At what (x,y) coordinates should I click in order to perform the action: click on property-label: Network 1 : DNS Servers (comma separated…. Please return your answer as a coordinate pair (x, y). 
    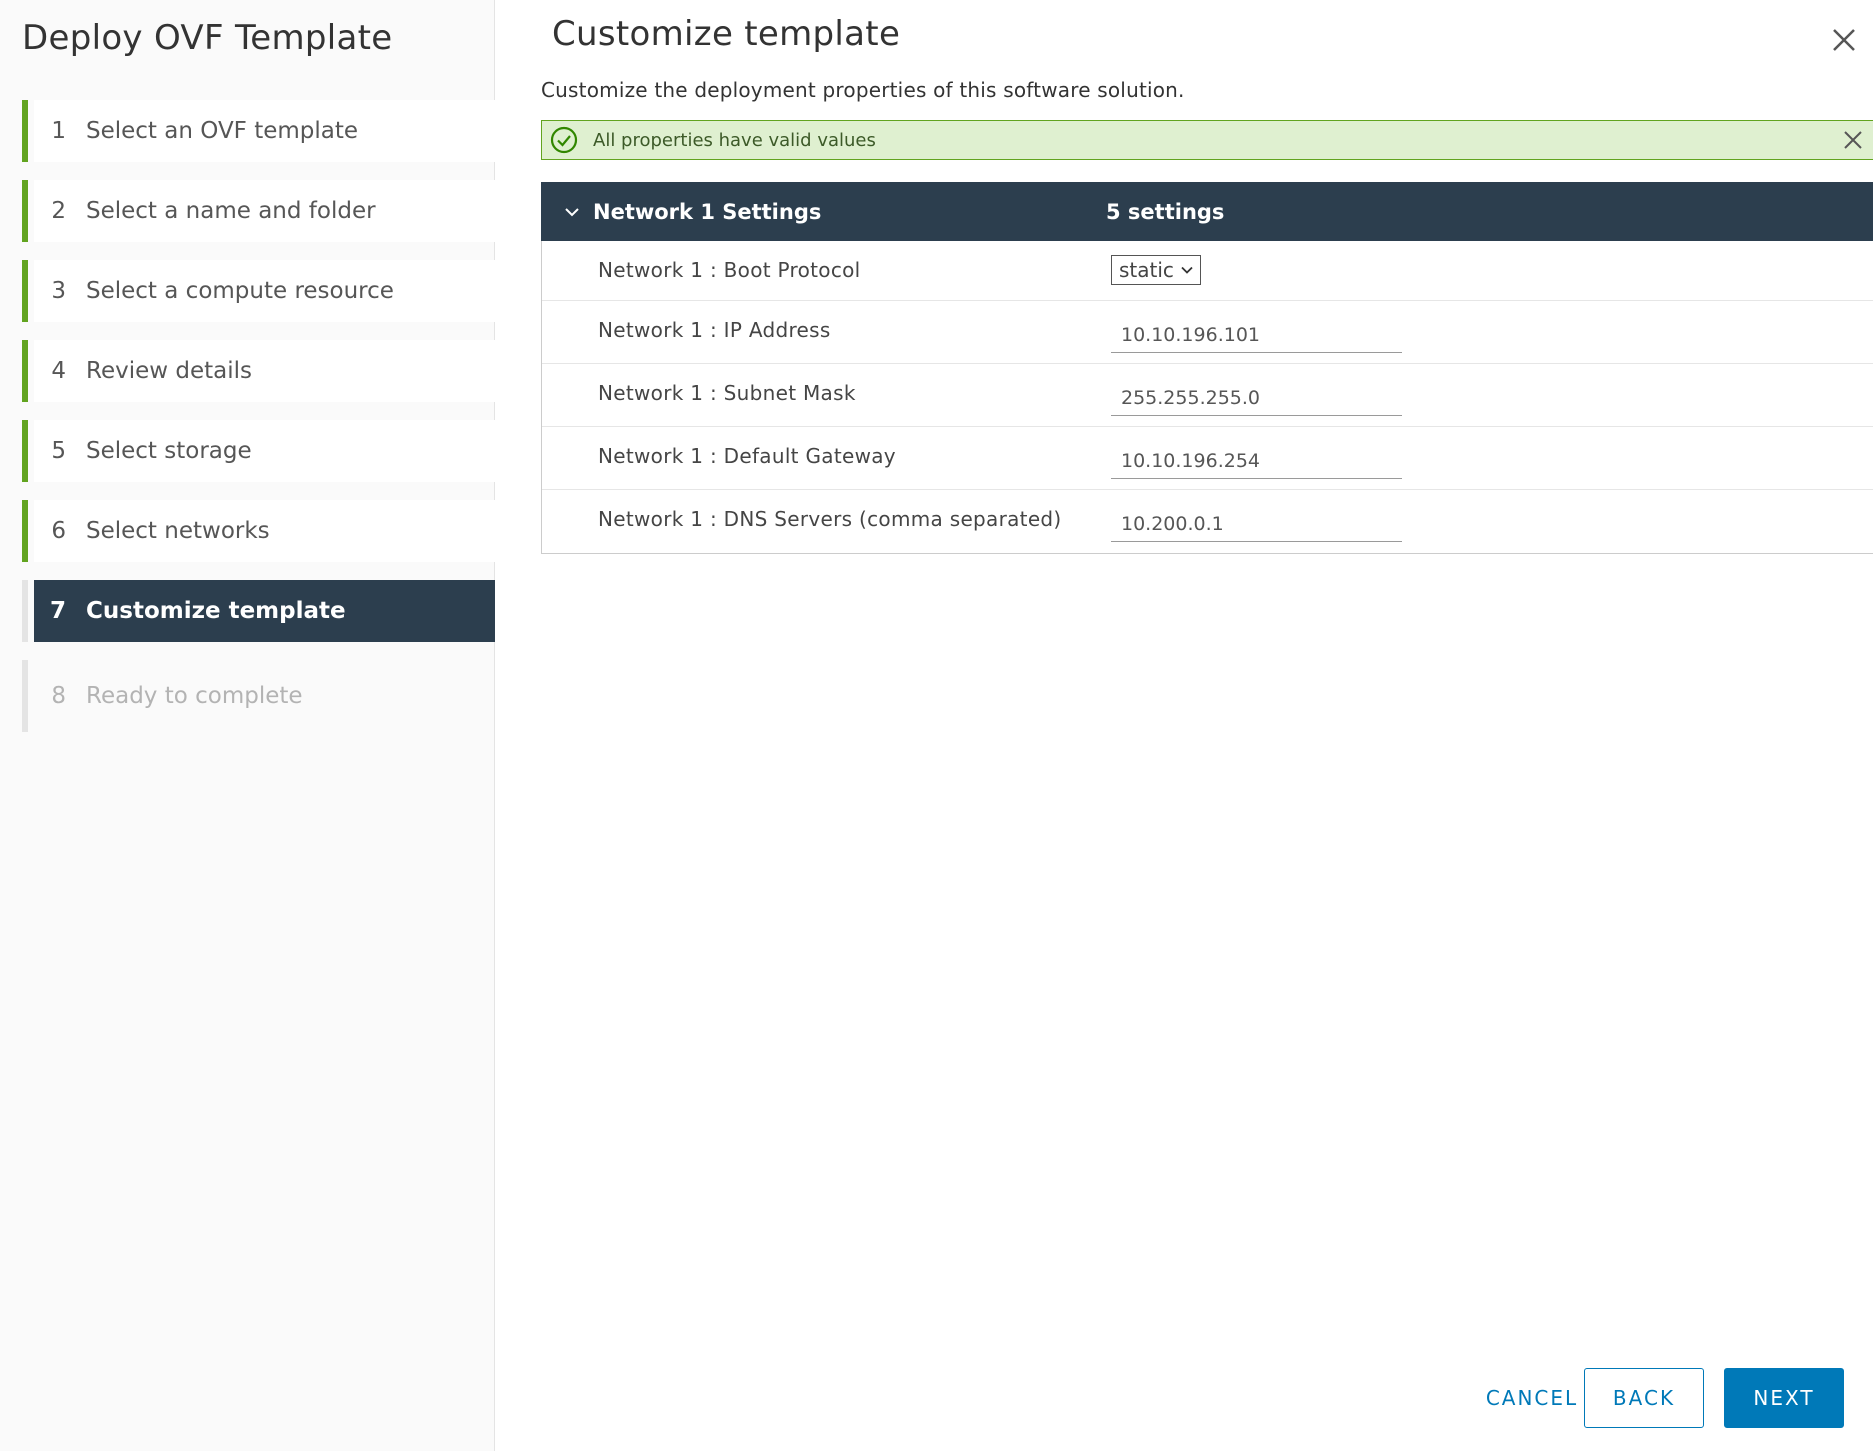
    Looking at the image, I should click on (830, 519).